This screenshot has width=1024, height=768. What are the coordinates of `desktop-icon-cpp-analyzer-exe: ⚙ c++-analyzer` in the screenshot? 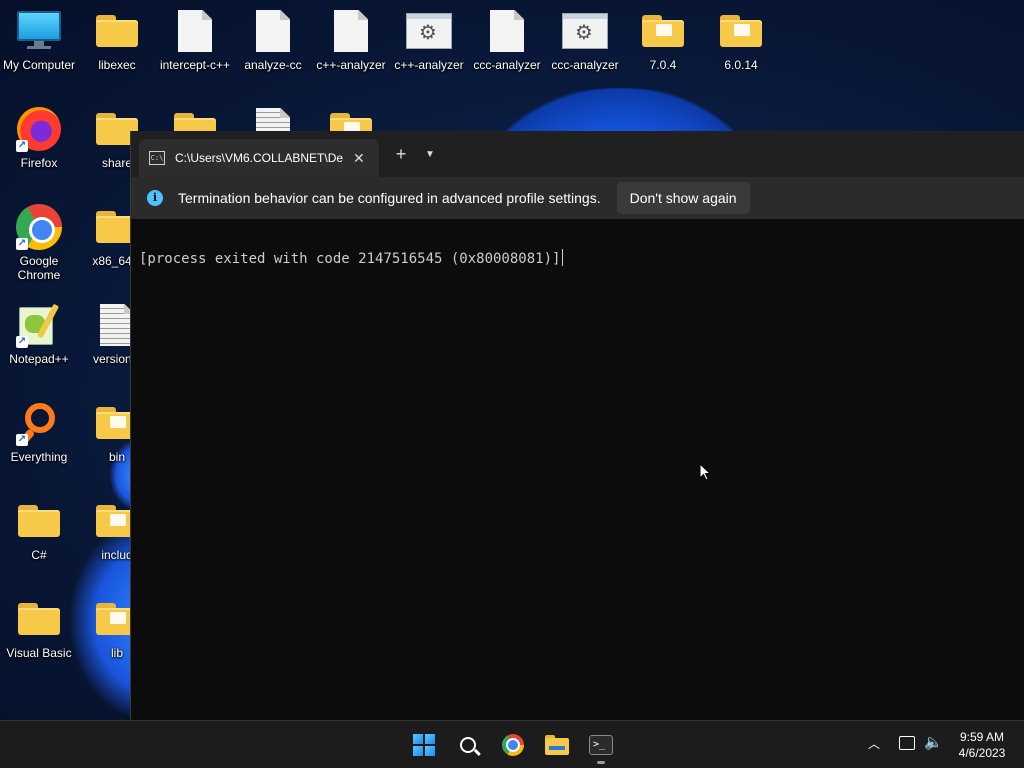 It's located at (429, 40).